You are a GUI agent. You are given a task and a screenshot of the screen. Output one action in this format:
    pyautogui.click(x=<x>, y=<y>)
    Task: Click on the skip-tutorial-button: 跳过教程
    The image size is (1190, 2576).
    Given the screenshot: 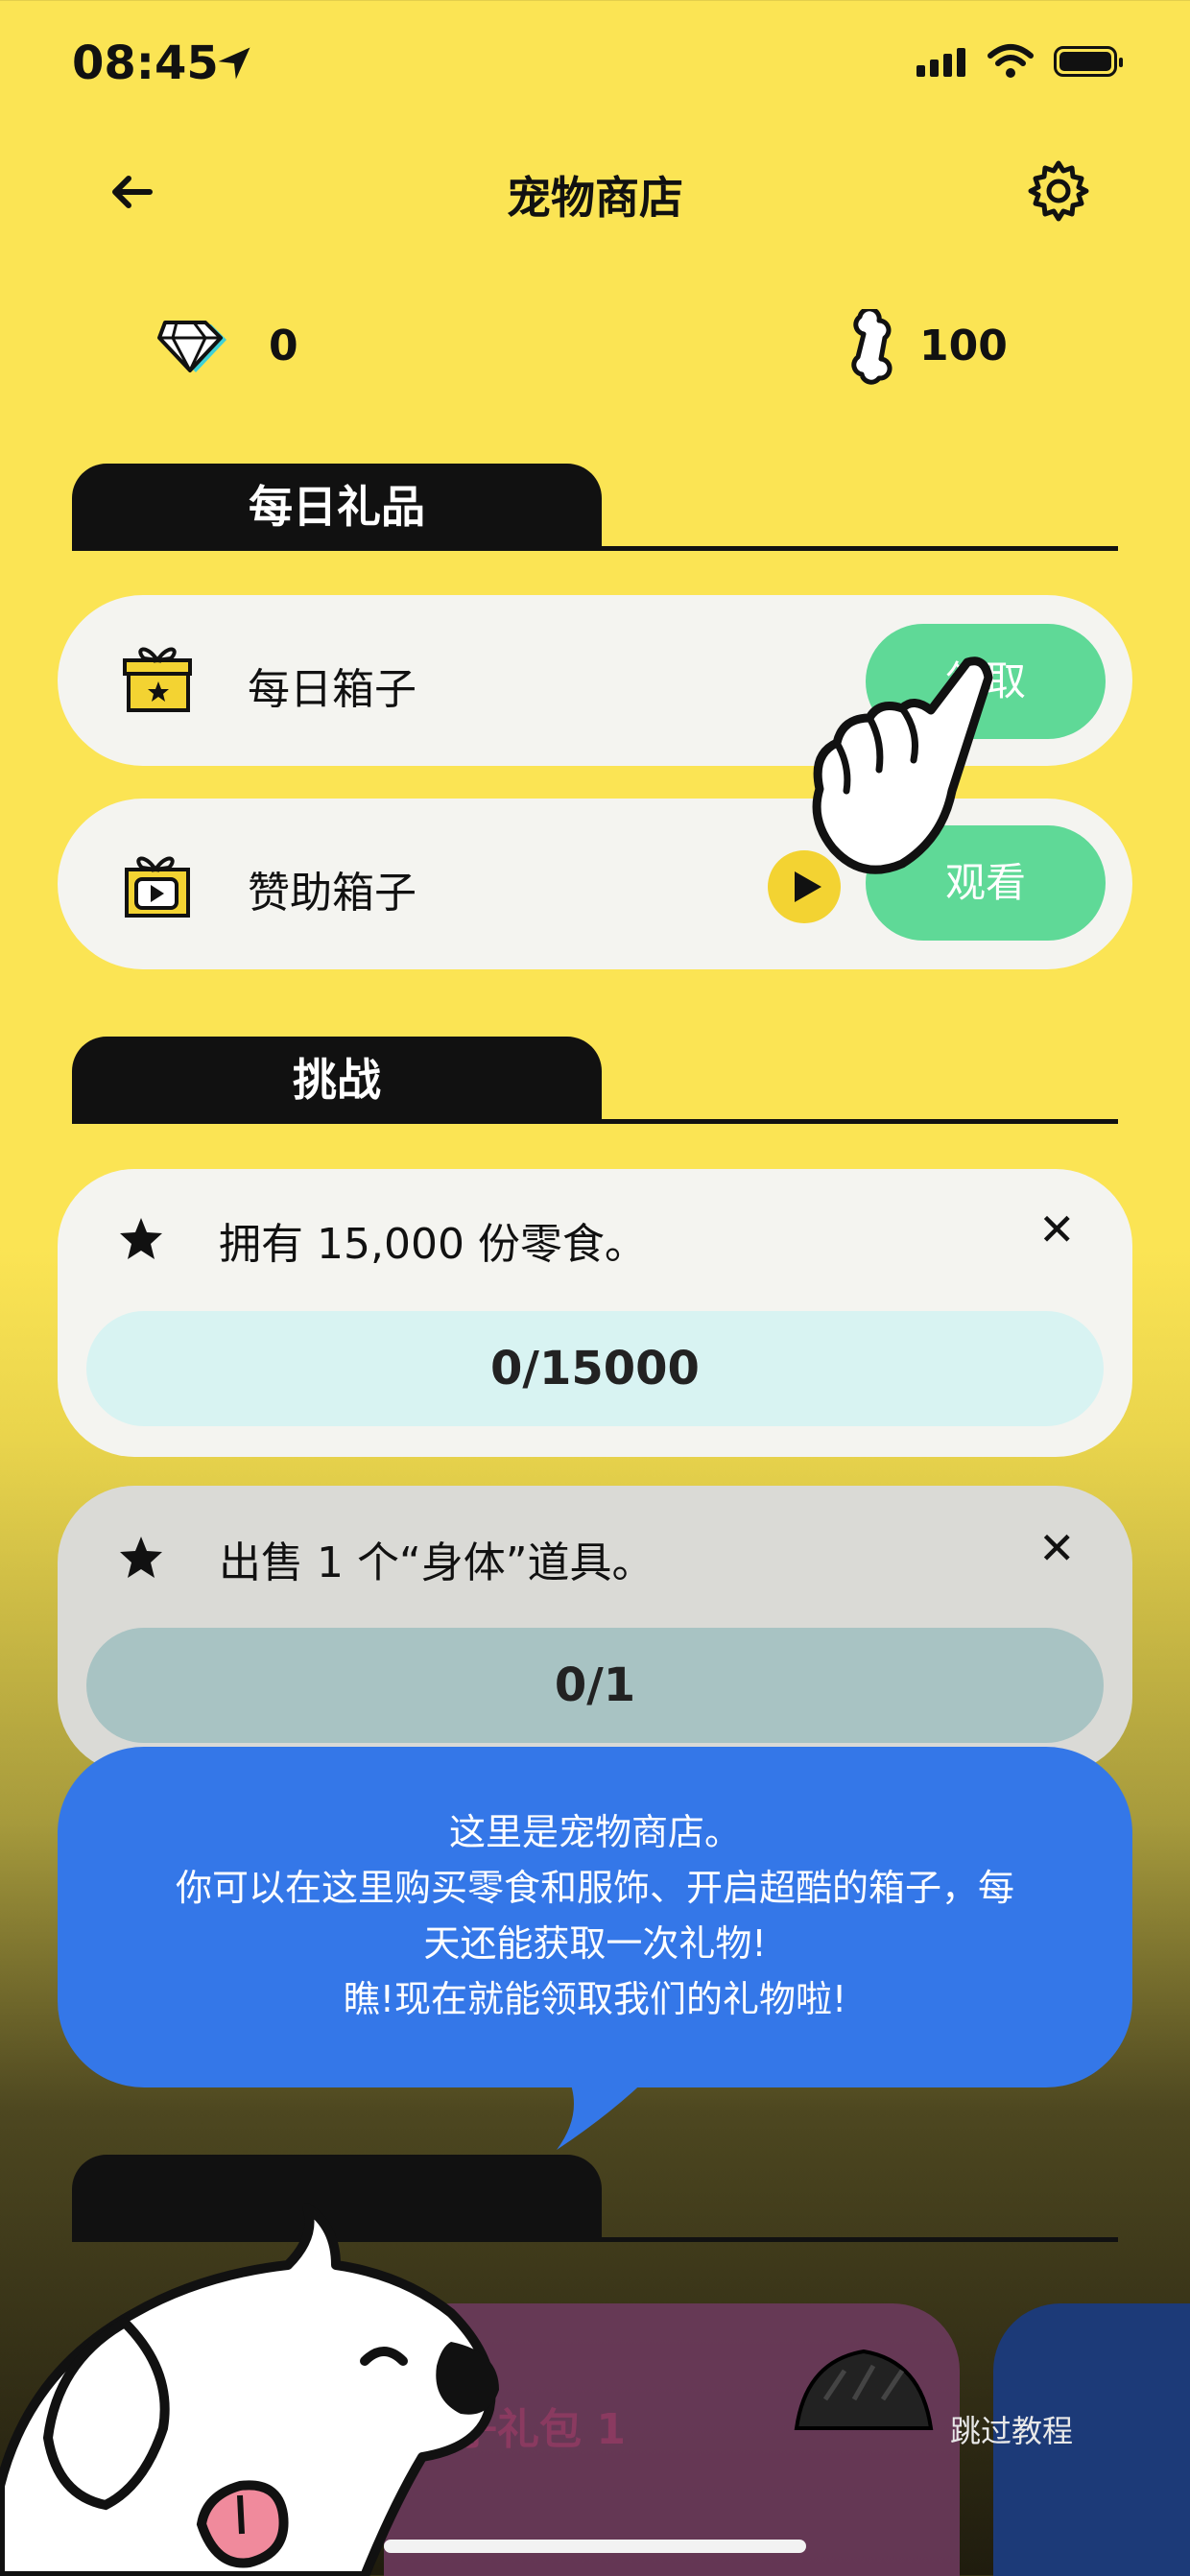 What is the action you would take?
    pyautogui.click(x=1011, y=2429)
    